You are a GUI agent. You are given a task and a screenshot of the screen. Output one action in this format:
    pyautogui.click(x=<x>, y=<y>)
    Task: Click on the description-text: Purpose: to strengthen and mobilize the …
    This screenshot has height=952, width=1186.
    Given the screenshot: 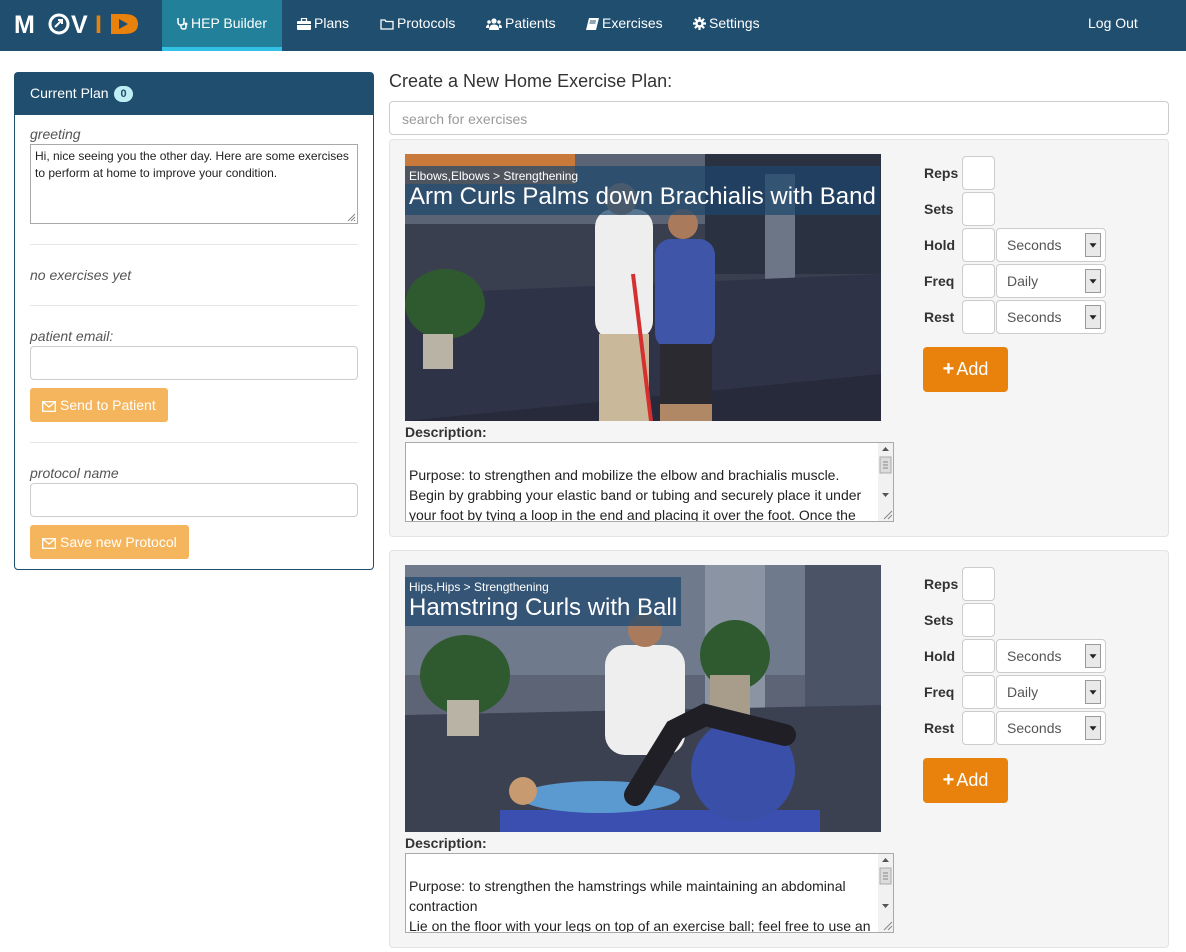 What is the action you would take?
    pyautogui.click(x=635, y=494)
    